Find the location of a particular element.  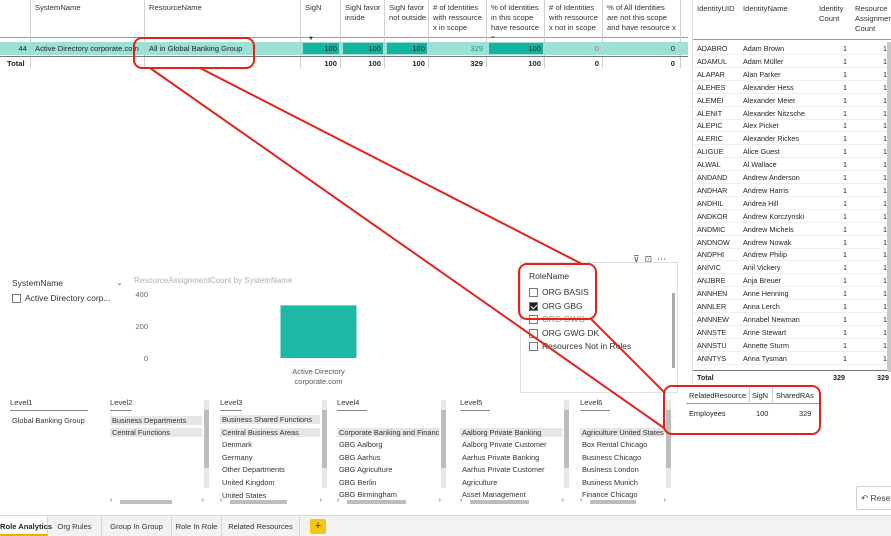

chart-bar is located at coordinates (318, 331).